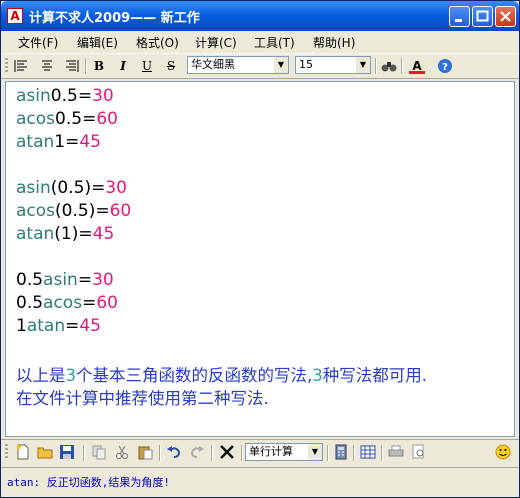  I want to click on editor-line: asin(0.5)=30, so click(71, 188).